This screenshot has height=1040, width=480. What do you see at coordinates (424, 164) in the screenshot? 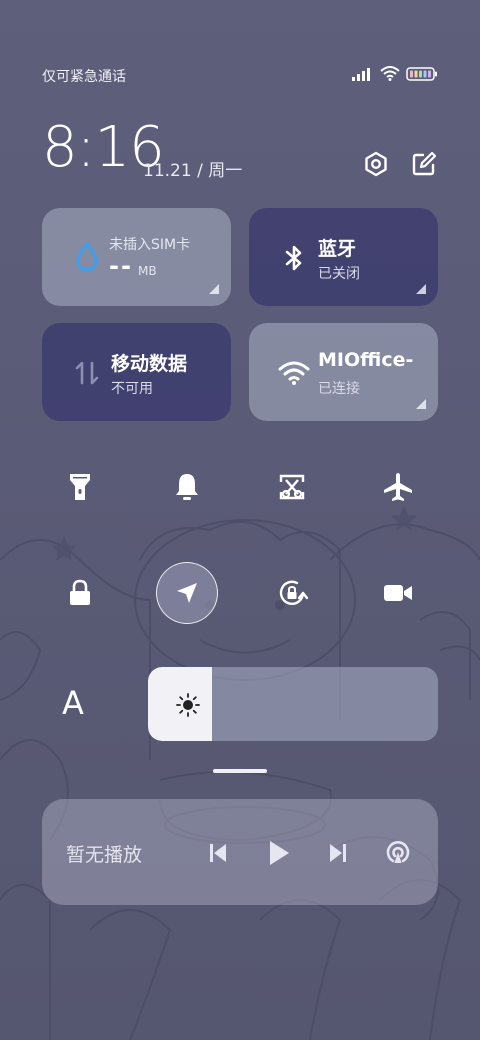
I see `edit-icon` at bounding box center [424, 164].